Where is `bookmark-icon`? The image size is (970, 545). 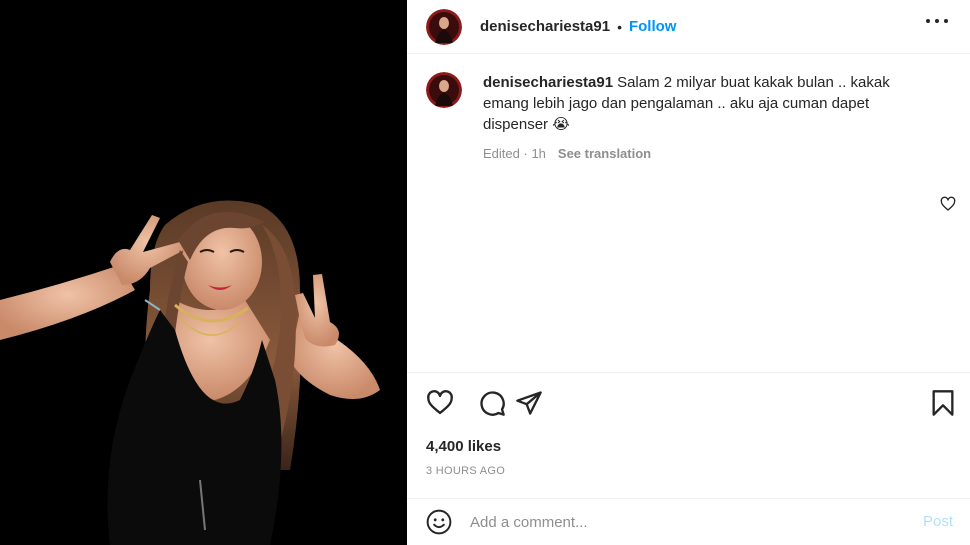
bookmark-icon is located at coordinates (943, 403).